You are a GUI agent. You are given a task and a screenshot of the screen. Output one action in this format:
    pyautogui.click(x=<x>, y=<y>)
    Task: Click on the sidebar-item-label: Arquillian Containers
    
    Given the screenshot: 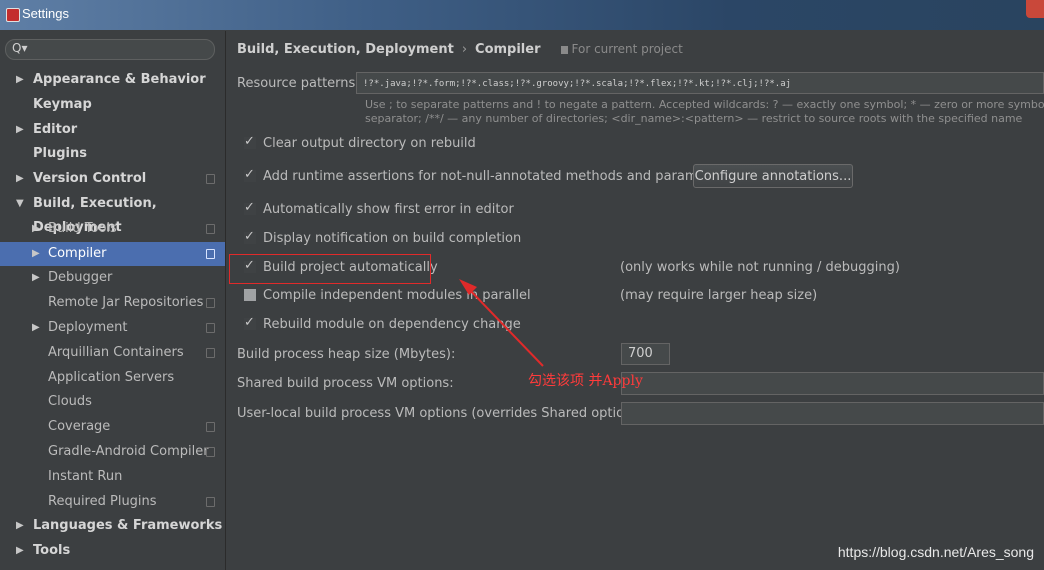 What is the action you would take?
    pyautogui.click(x=116, y=352)
    